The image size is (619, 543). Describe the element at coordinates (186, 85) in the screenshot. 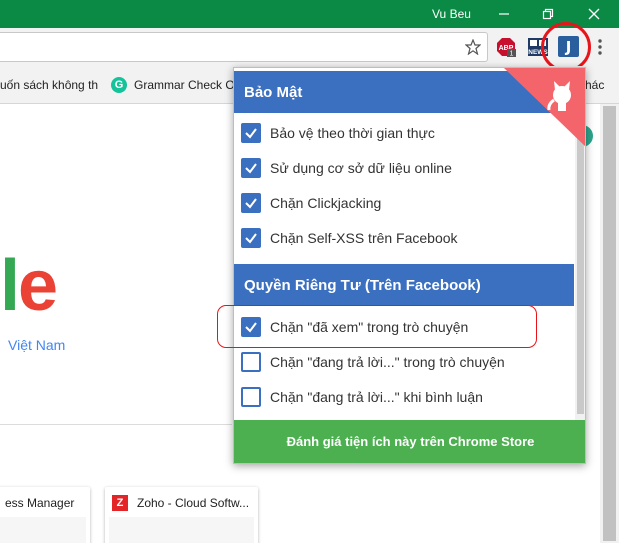

I see `bookmark-grammar-check: Grammar Check Or` at that location.